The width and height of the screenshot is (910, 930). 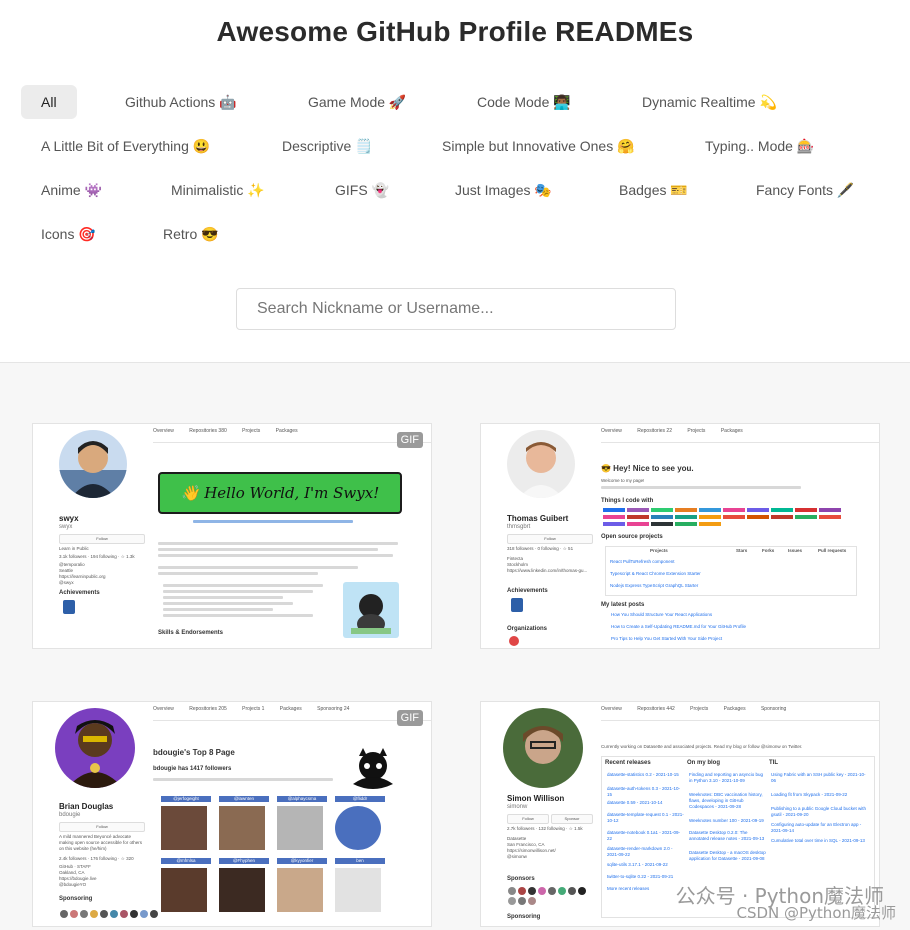 What do you see at coordinates (728, 517) in the screenshot?
I see `tech-badges` at bounding box center [728, 517].